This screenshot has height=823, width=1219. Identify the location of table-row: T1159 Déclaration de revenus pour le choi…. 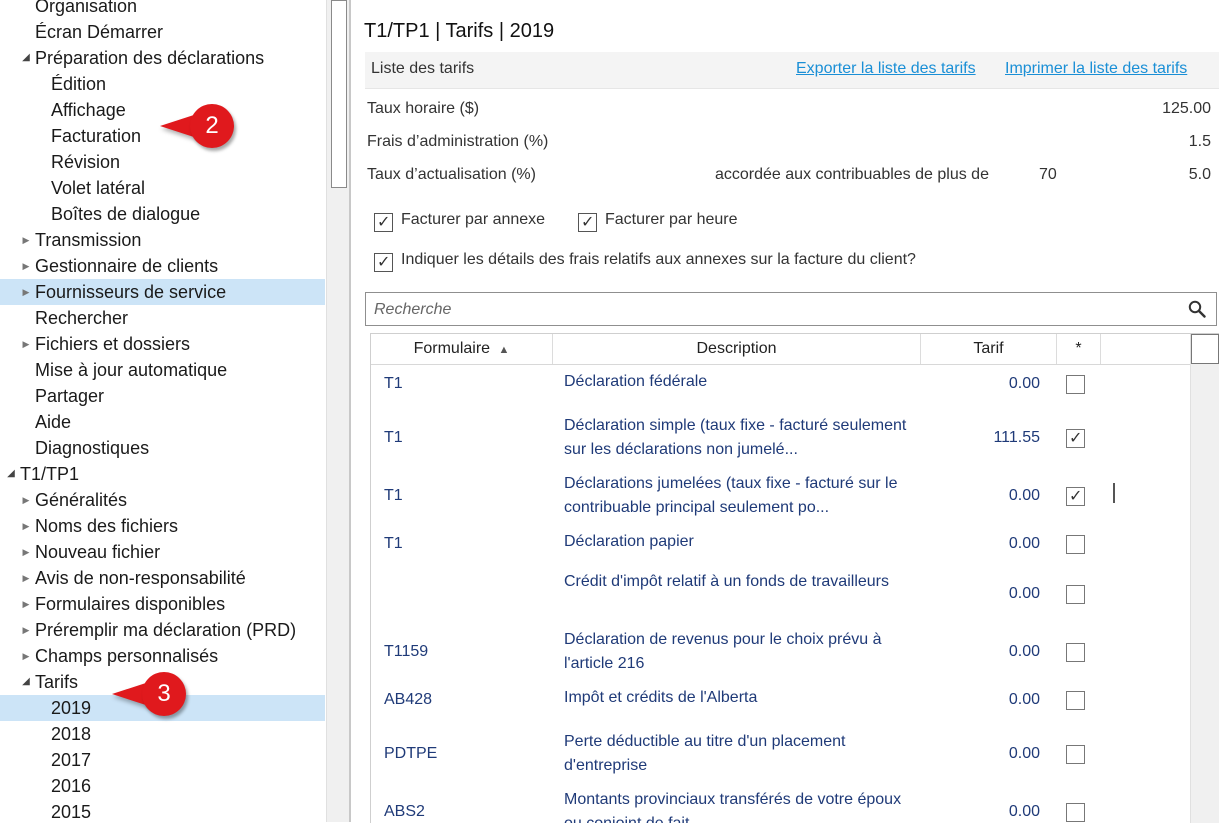
(781, 652).